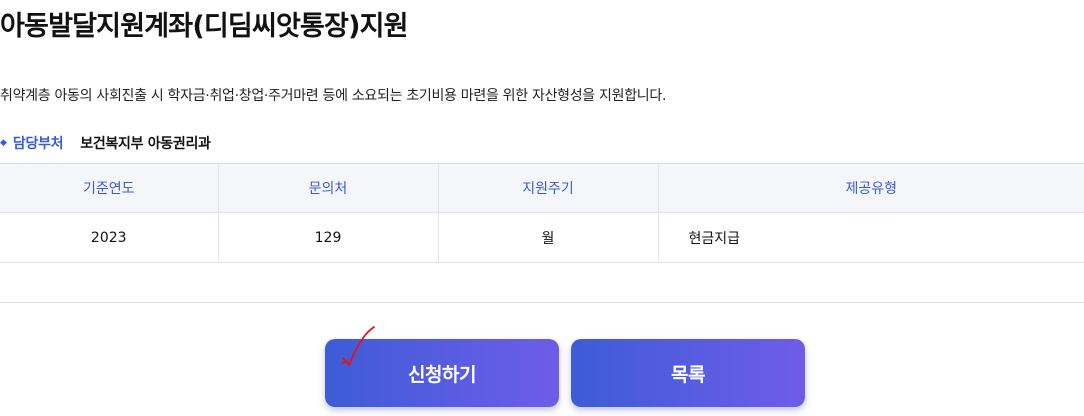 The image size is (1084, 416). What do you see at coordinates (204, 26) in the screenshot?
I see `page-title: 아동발달지원계좌(디딤씨앗통장)지원` at bounding box center [204, 26].